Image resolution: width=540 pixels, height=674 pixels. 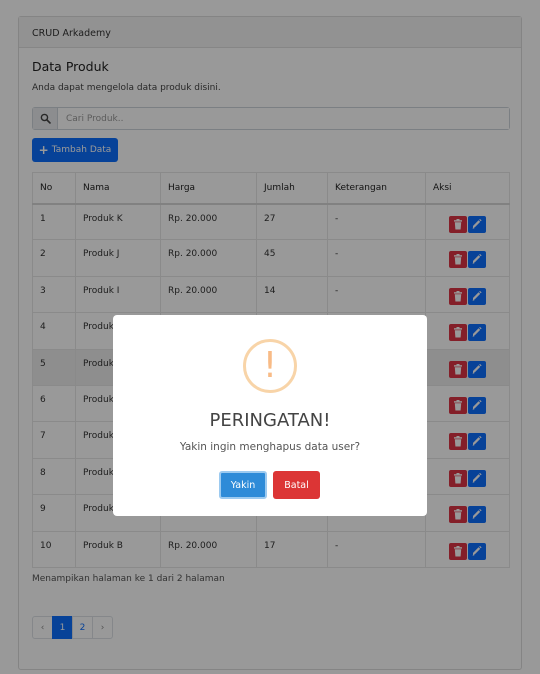 I want to click on confirm-button: Yakin, so click(x=243, y=485).